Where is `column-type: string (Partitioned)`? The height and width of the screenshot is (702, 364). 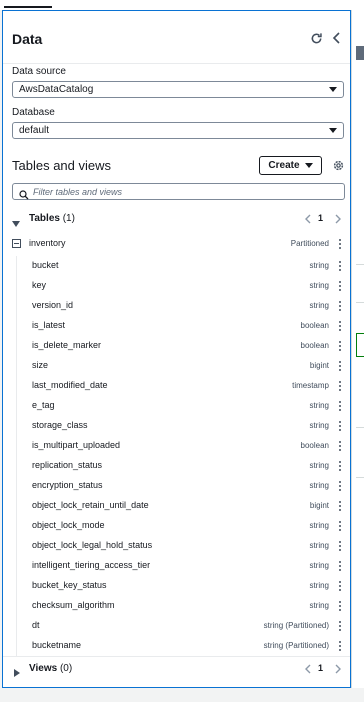
column-type: string (Partitioned) is located at coordinates (296, 645).